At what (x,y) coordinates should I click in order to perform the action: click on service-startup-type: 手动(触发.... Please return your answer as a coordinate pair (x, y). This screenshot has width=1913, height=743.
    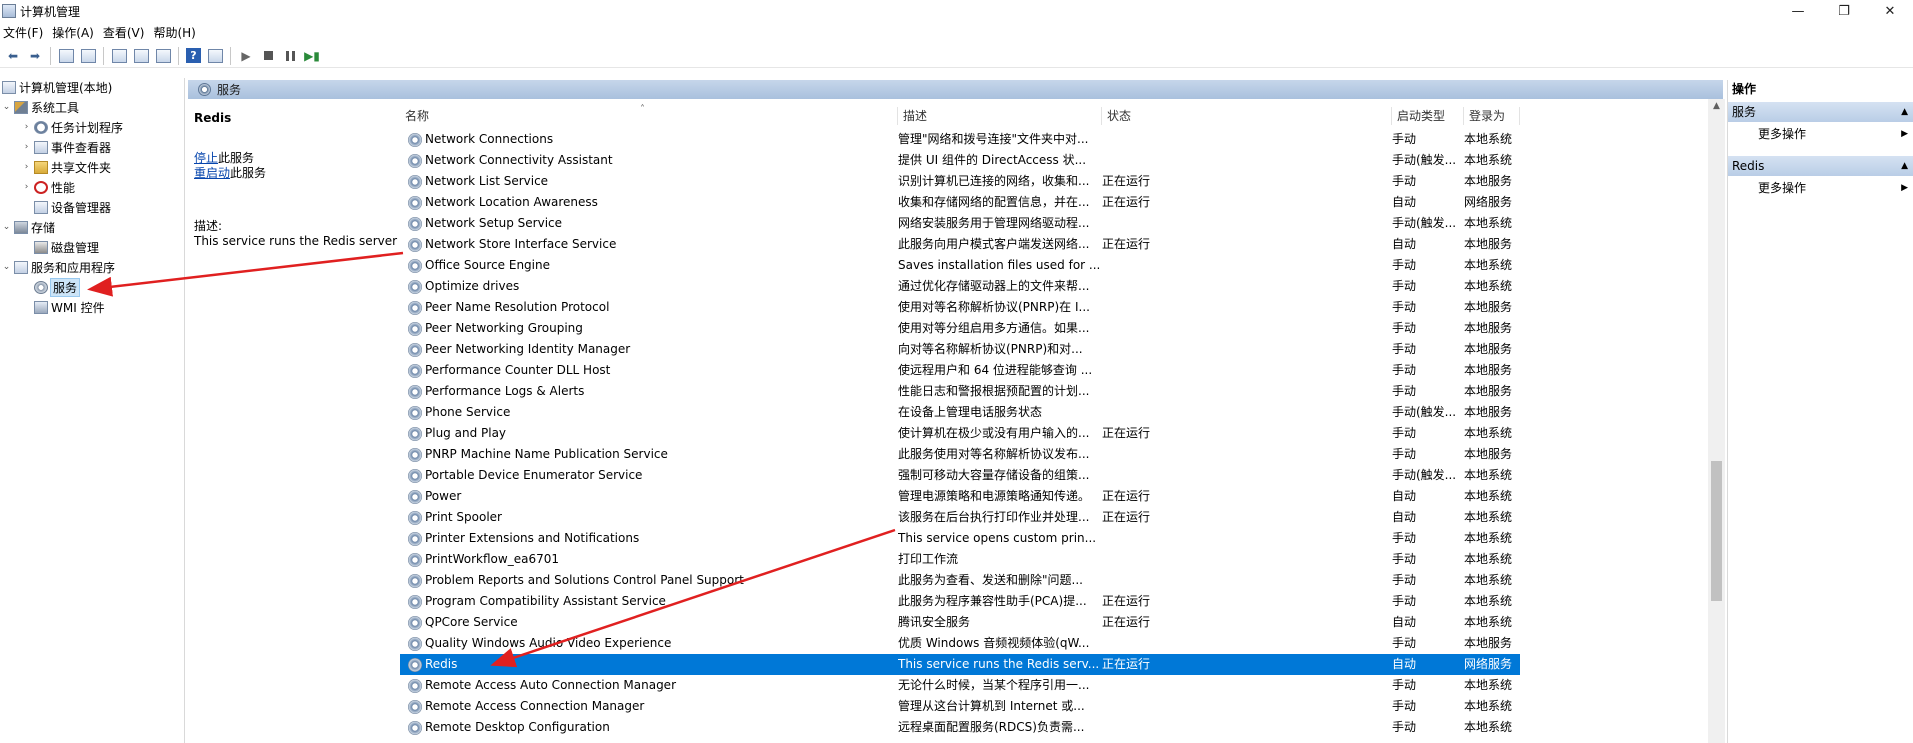
    Looking at the image, I should click on (1424, 160).